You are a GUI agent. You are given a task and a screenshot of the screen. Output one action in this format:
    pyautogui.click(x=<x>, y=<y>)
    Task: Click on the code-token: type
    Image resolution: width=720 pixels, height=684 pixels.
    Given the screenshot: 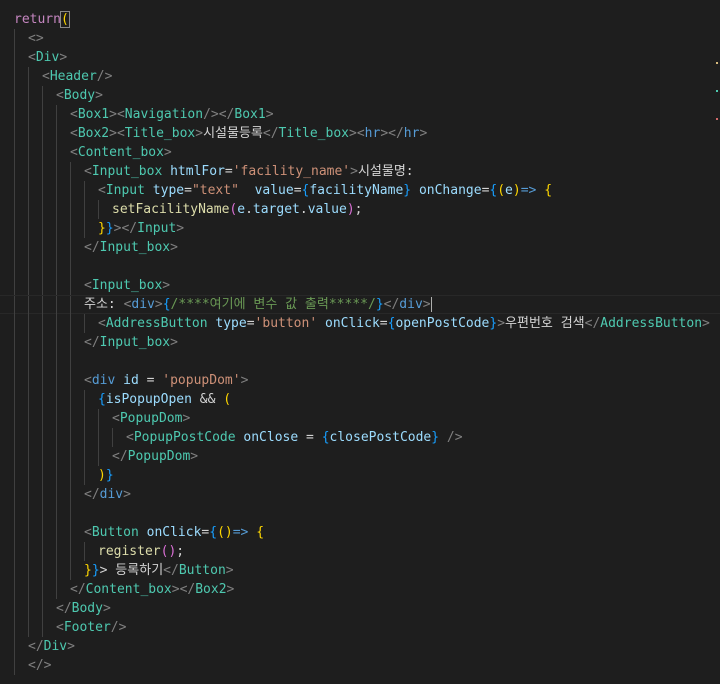 What is the action you would take?
    pyautogui.click(x=168, y=190)
    